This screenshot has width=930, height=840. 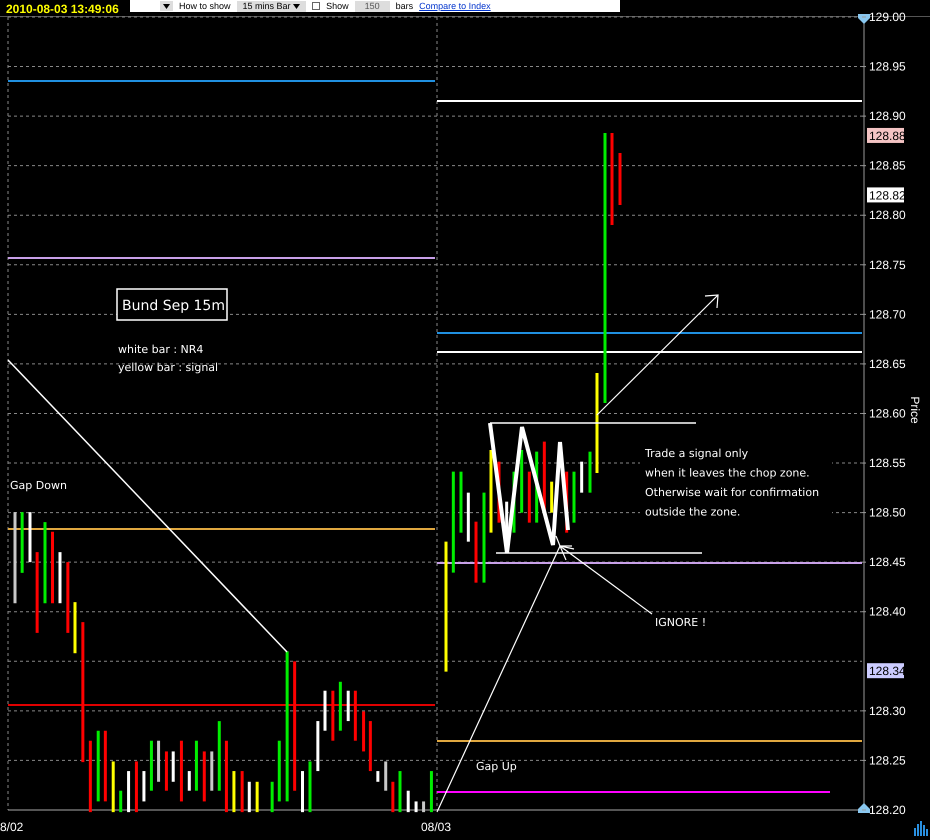 What do you see at coordinates (887, 116) in the screenshot?
I see `axis-tick-label: 128.90` at bounding box center [887, 116].